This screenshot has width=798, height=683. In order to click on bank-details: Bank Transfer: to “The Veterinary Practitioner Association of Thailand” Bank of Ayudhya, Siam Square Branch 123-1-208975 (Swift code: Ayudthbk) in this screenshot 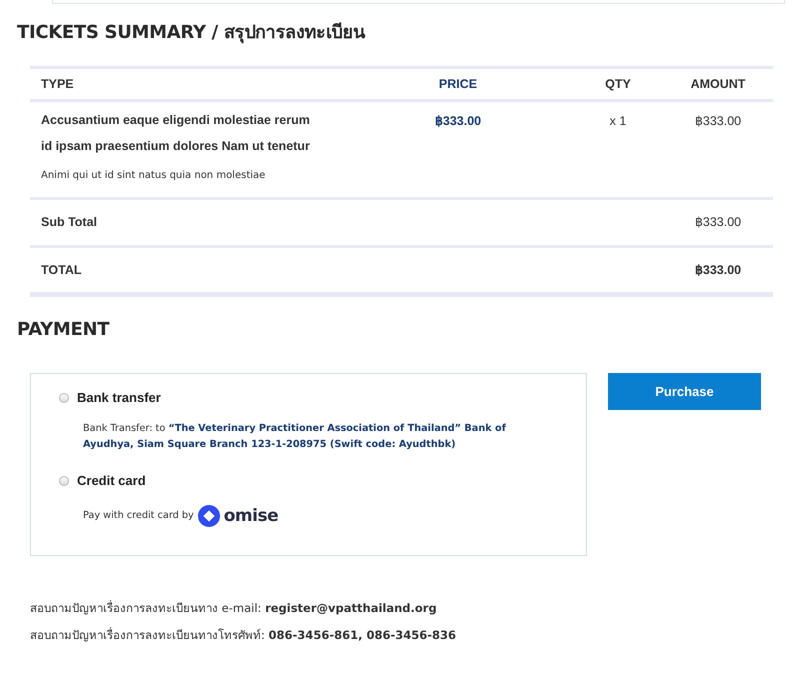, I will do `click(295, 437)`.